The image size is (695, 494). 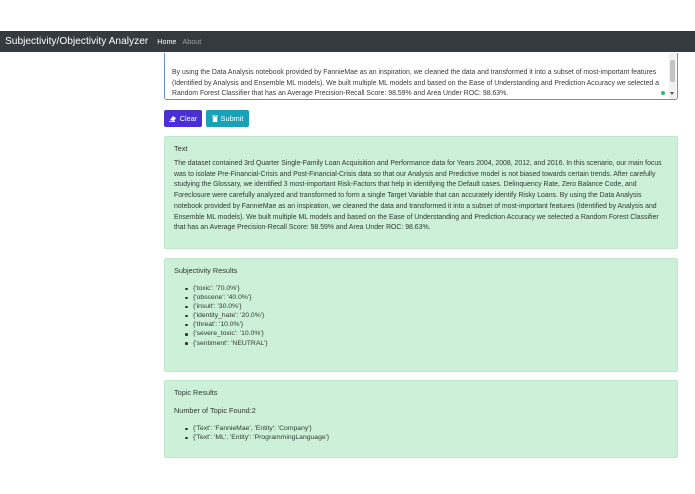 I want to click on eraser-icon, so click(x=172, y=118).